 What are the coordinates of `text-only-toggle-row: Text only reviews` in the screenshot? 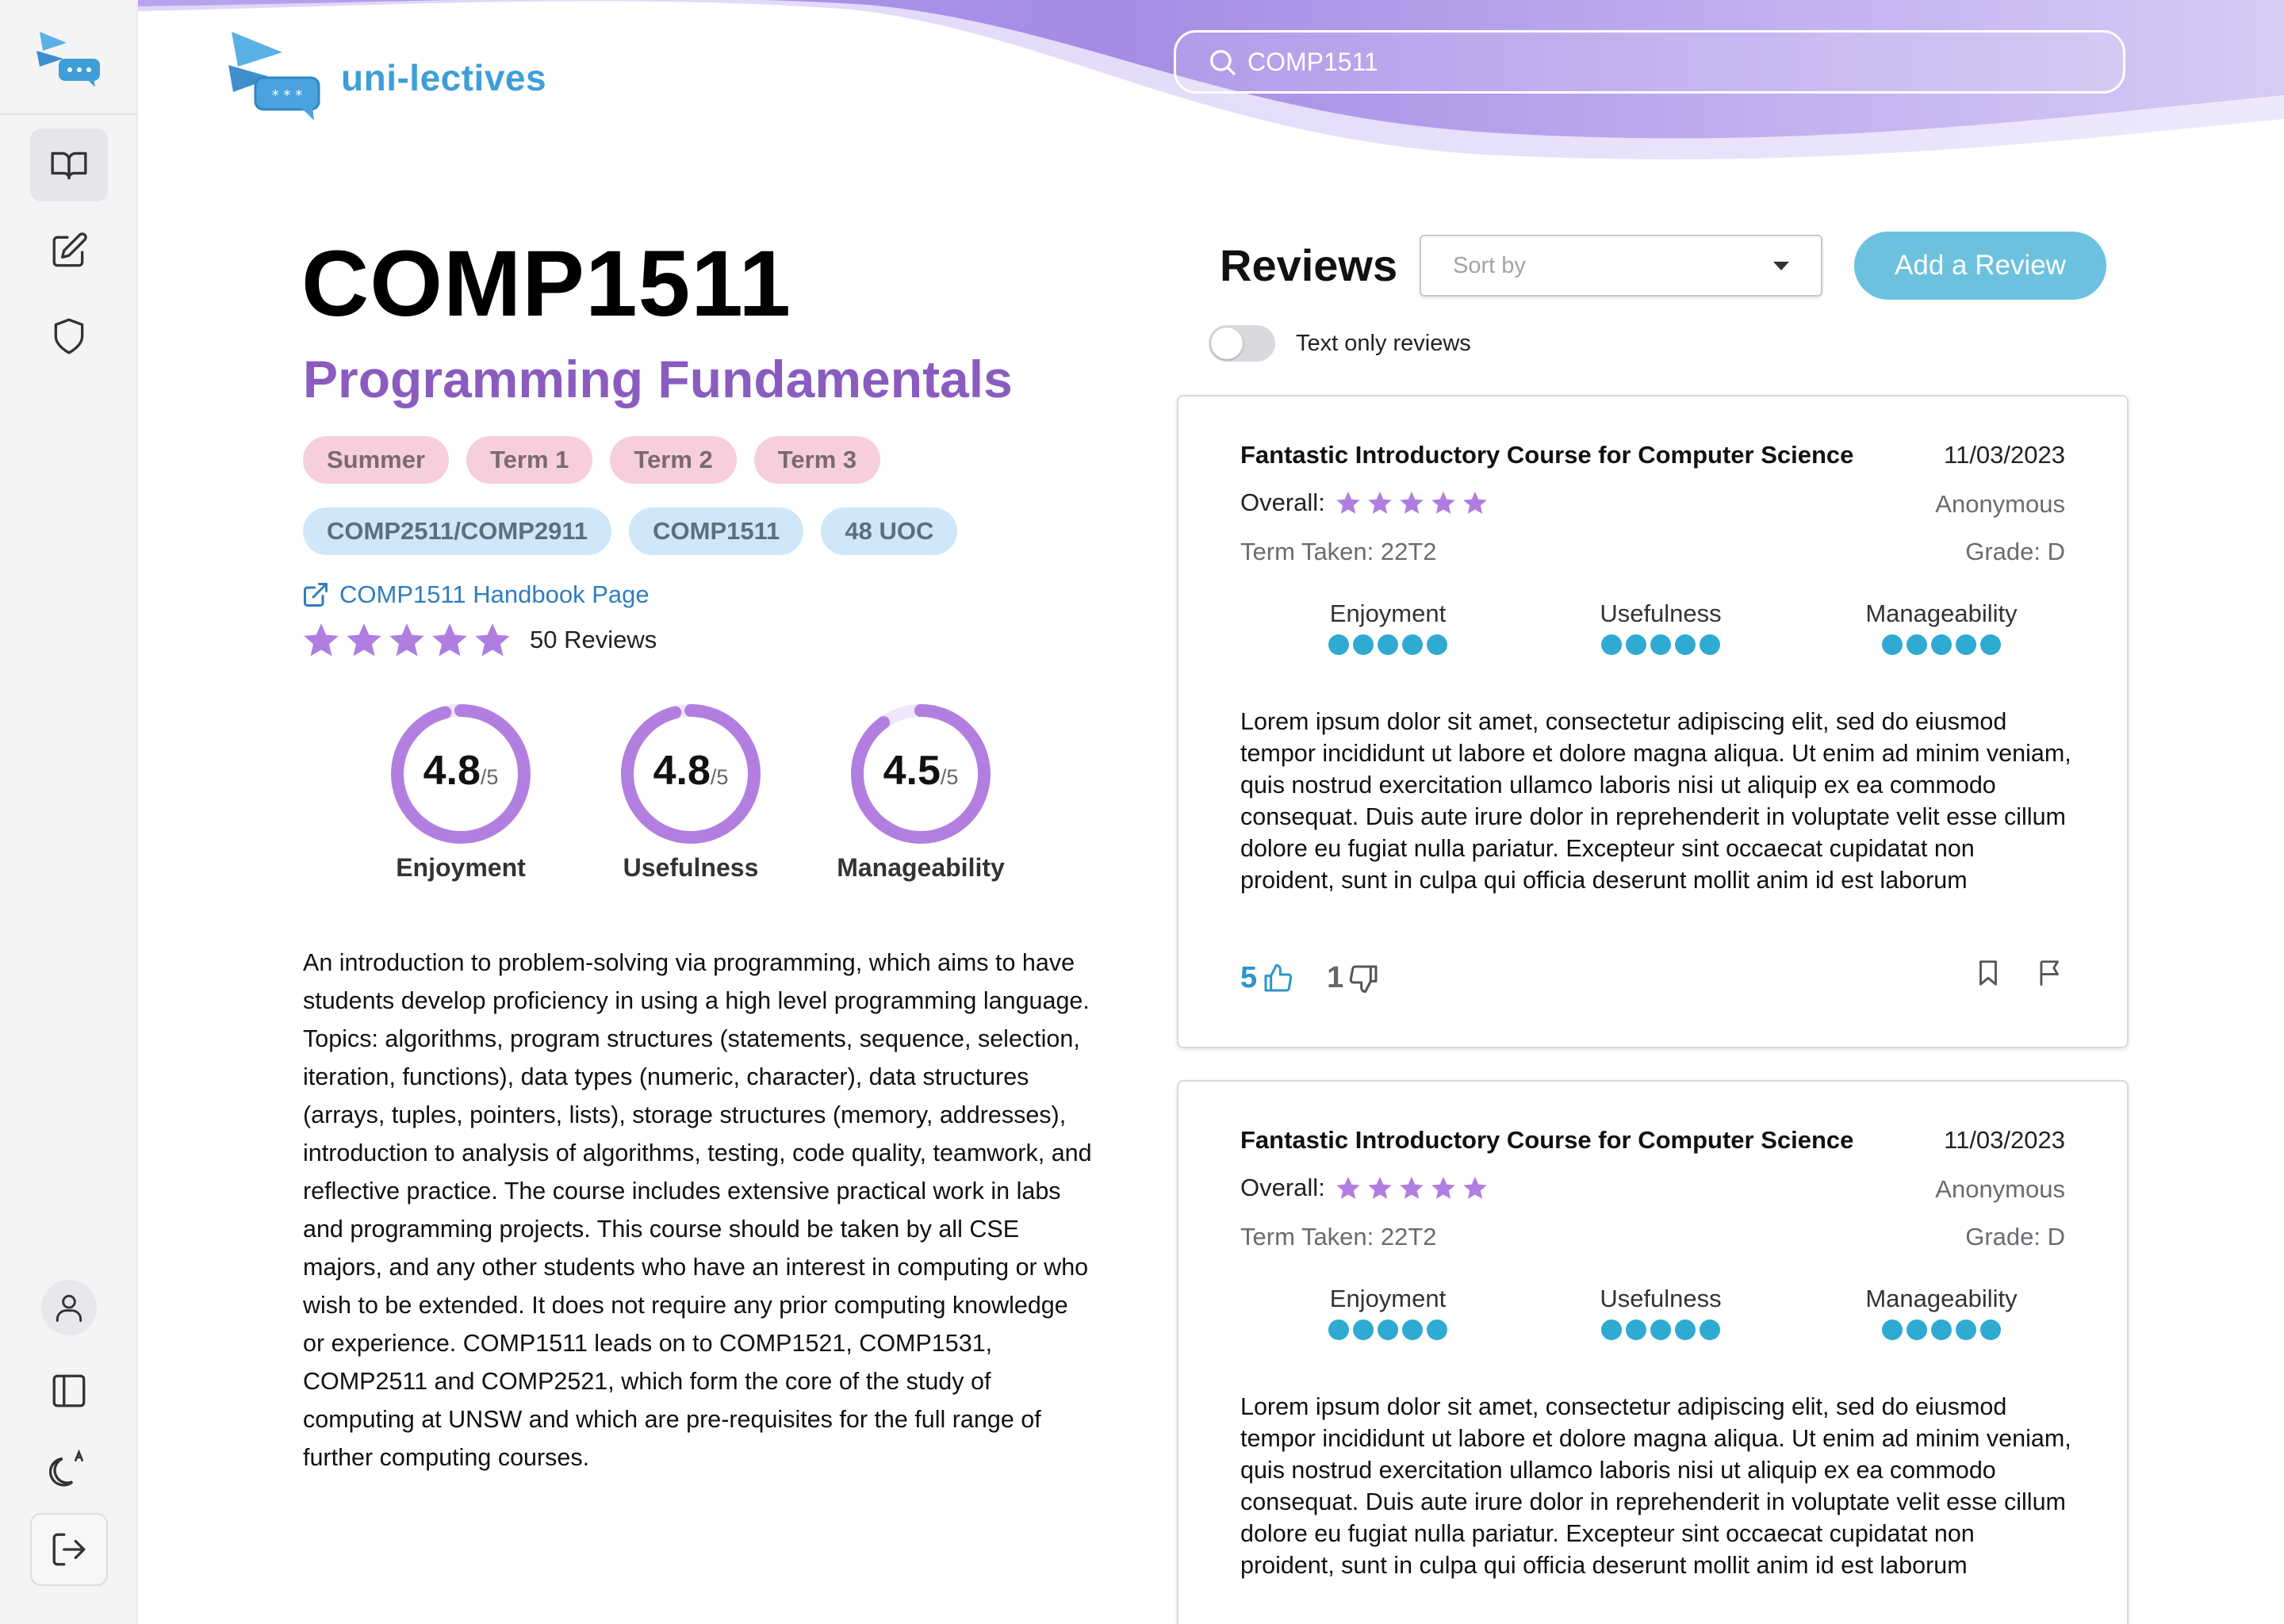 It's located at (1340, 343).